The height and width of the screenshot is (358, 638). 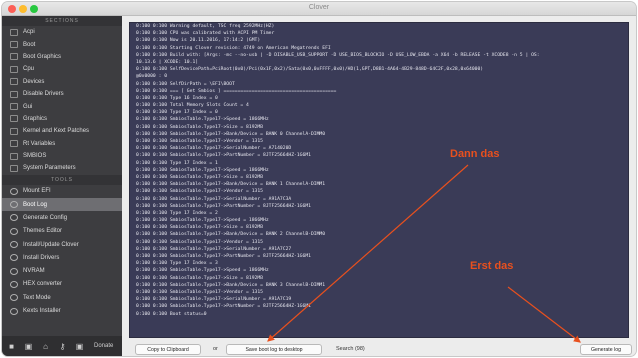 I want to click on section-item-kernel-kext-patches: Kernel and Kext Patches, so click(x=62, y=131).